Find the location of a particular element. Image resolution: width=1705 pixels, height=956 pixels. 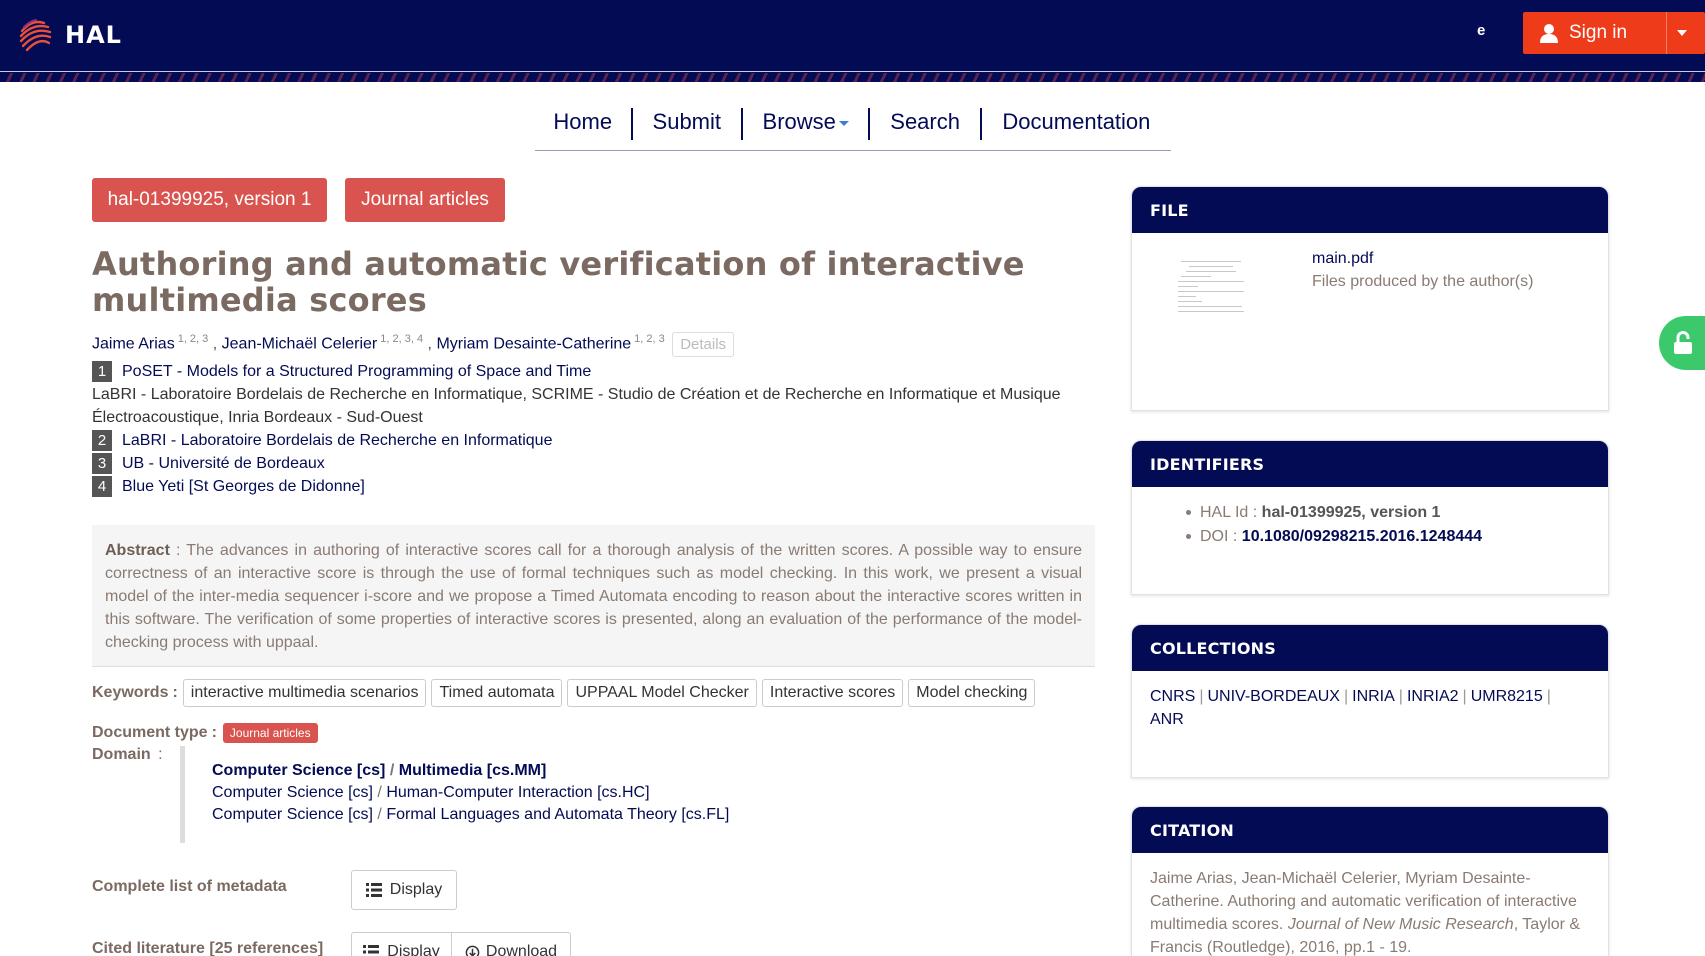

abstract-label: Abstract is located at coordinates (137, 550).